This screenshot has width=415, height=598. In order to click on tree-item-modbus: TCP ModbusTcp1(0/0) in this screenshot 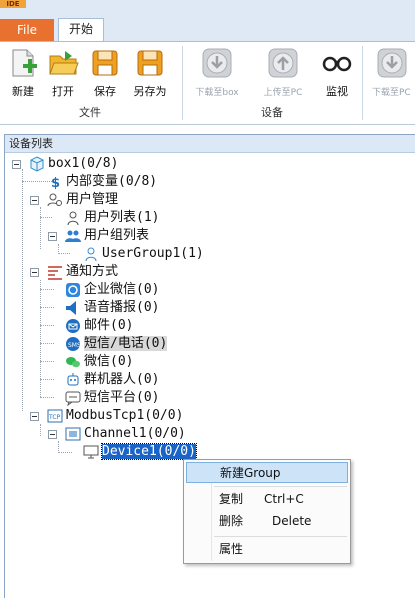, I will do `click(115, 416)`.